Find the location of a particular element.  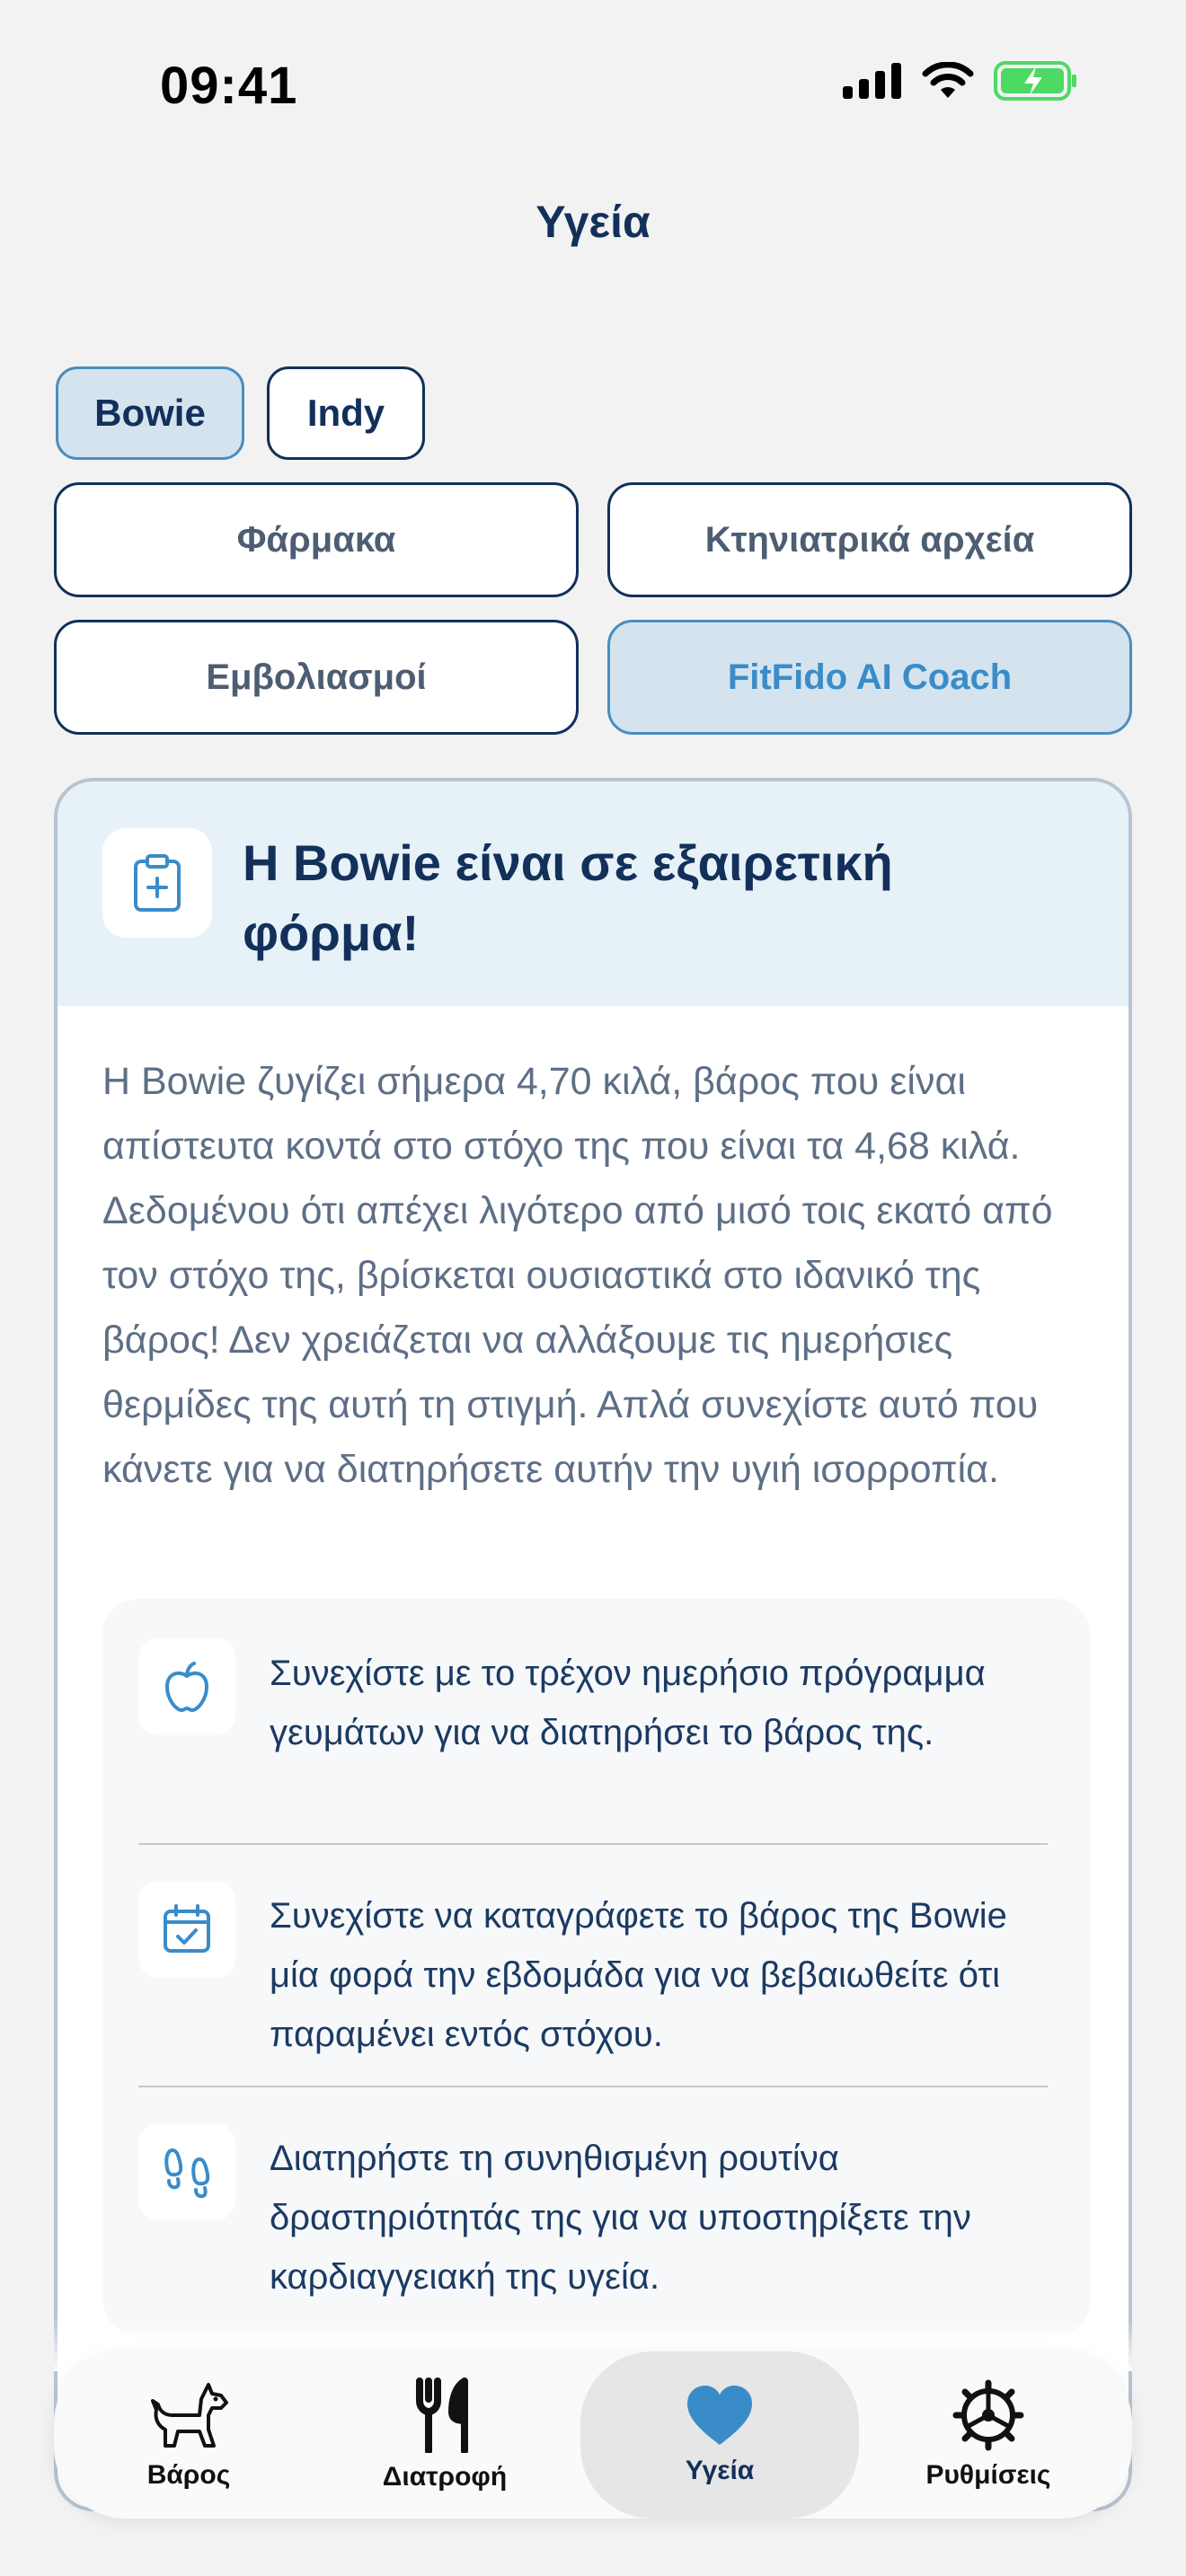

nav-nutrition: Διατροφή is located at coordinates (444, 2435).